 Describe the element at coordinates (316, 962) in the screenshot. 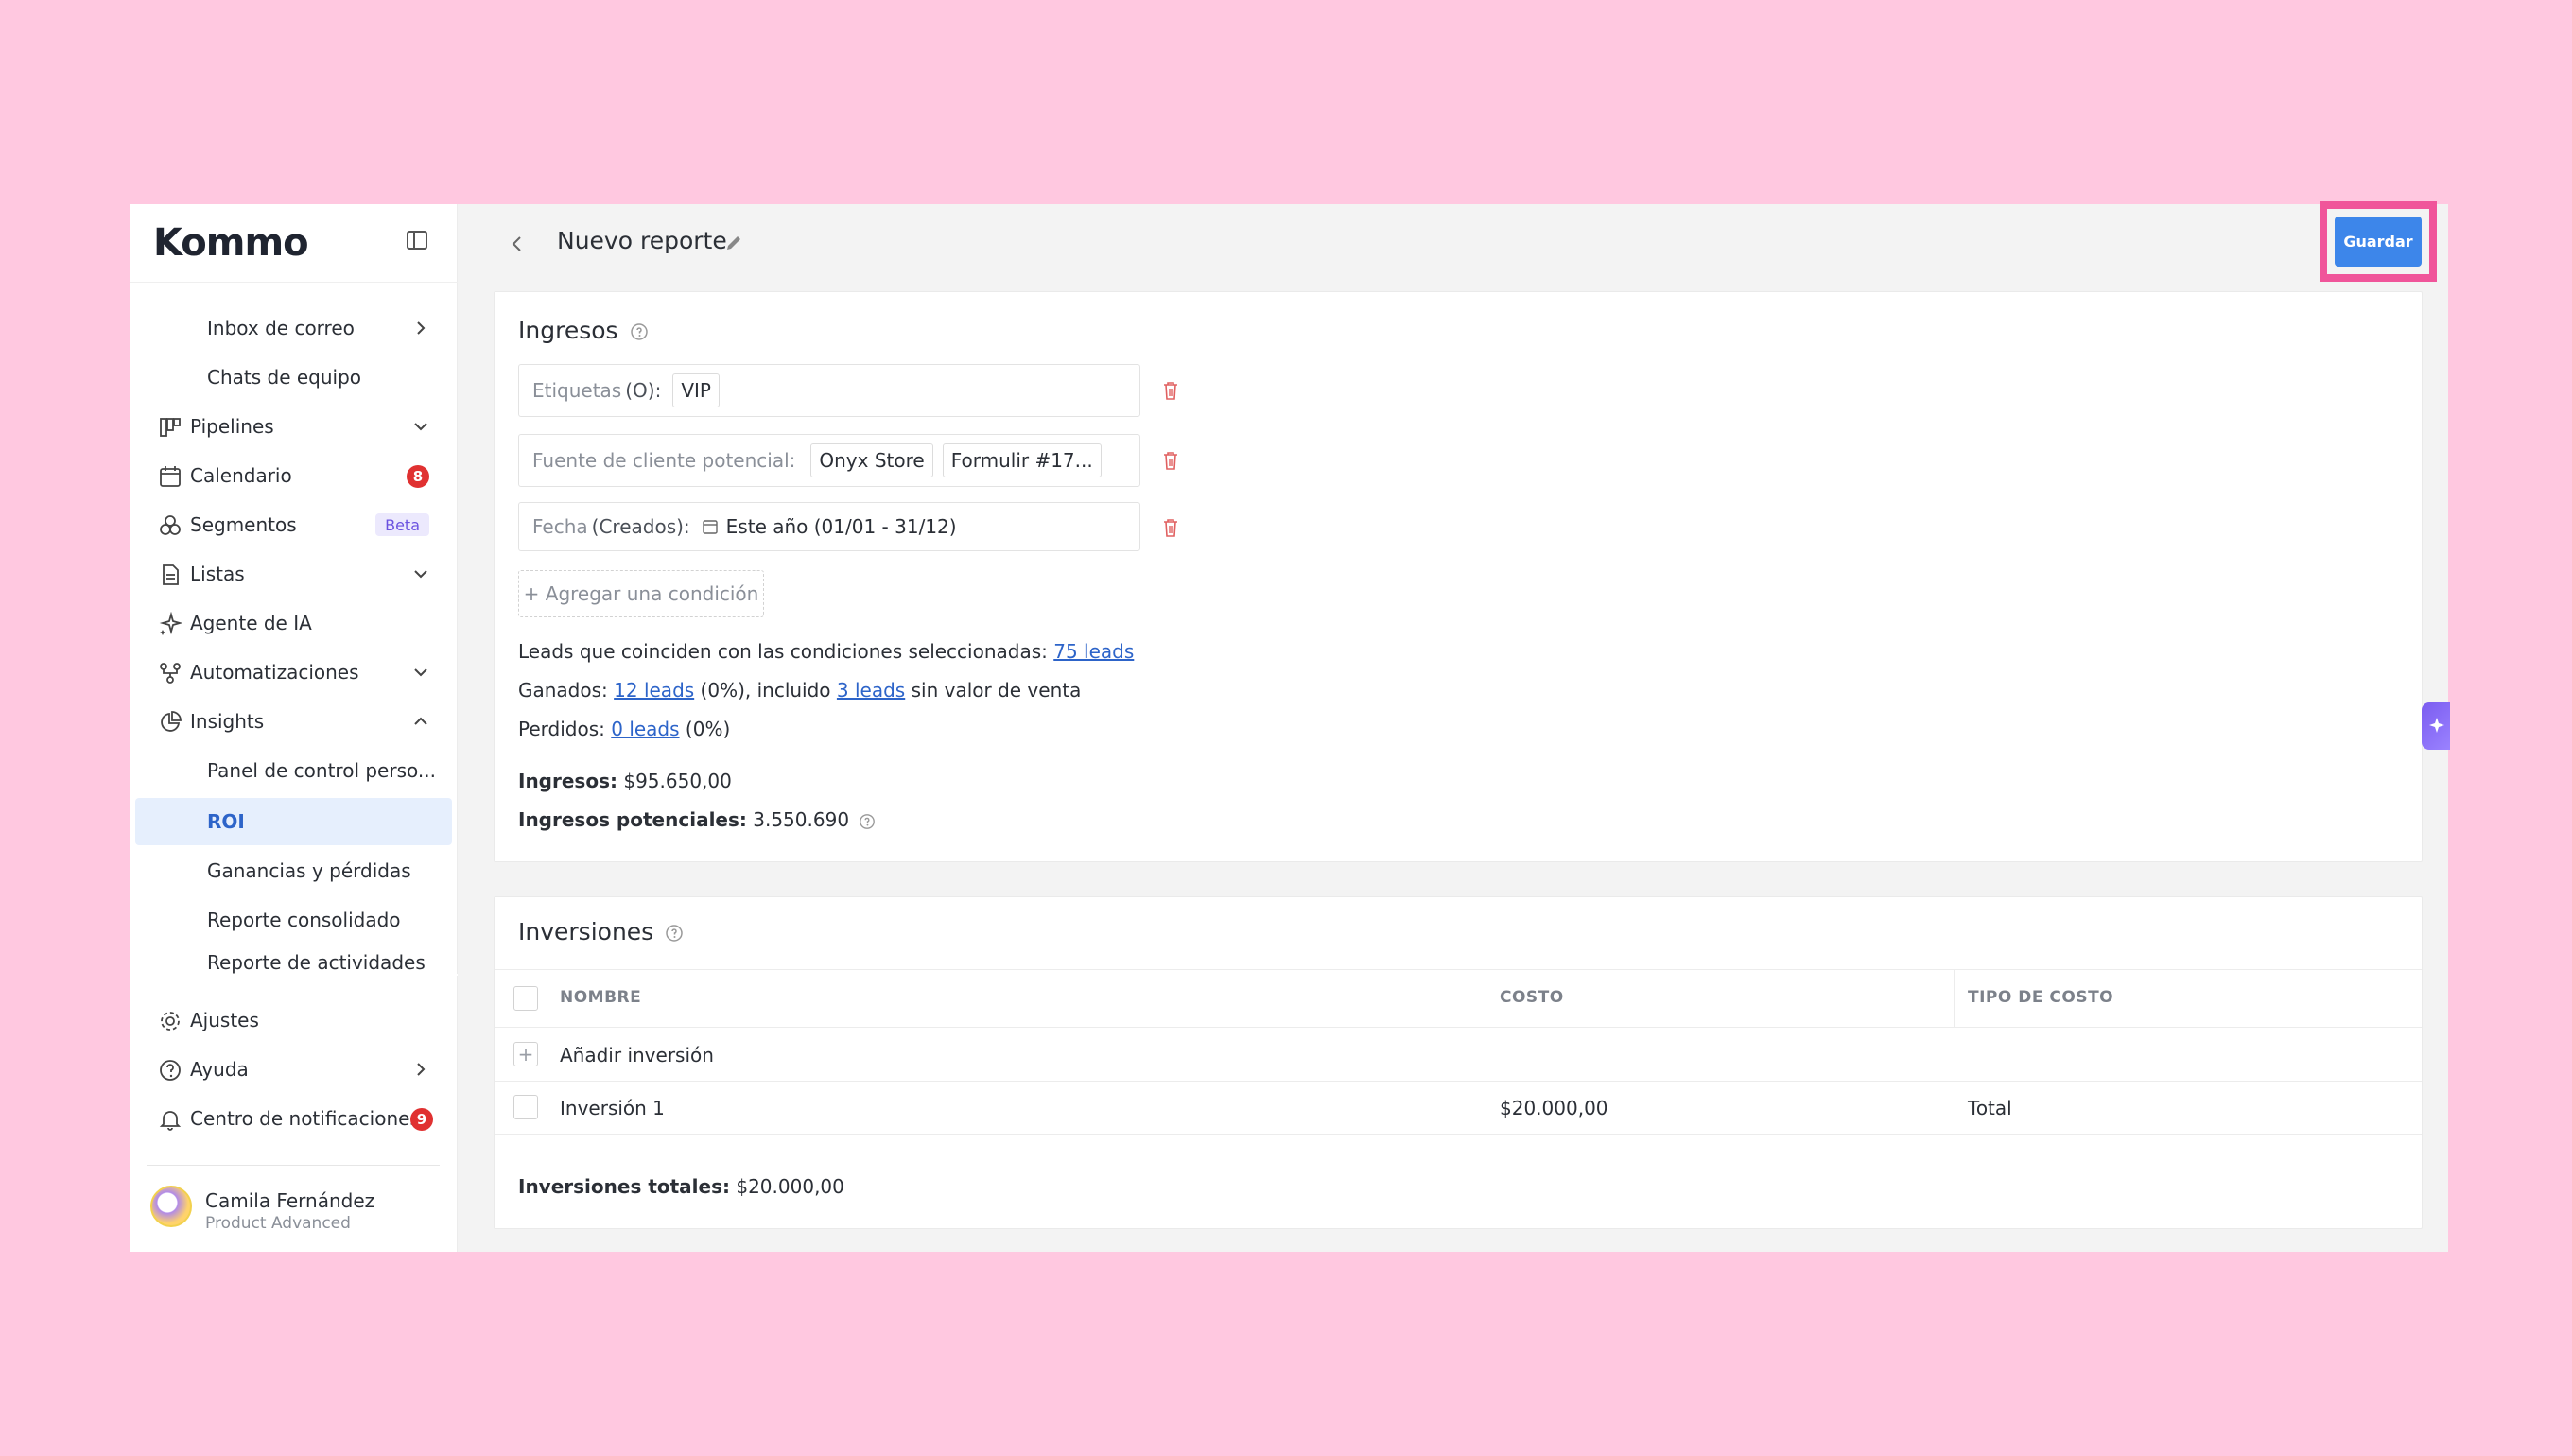

I see `sidebar-item-label: Reporte de actividades` at that location.